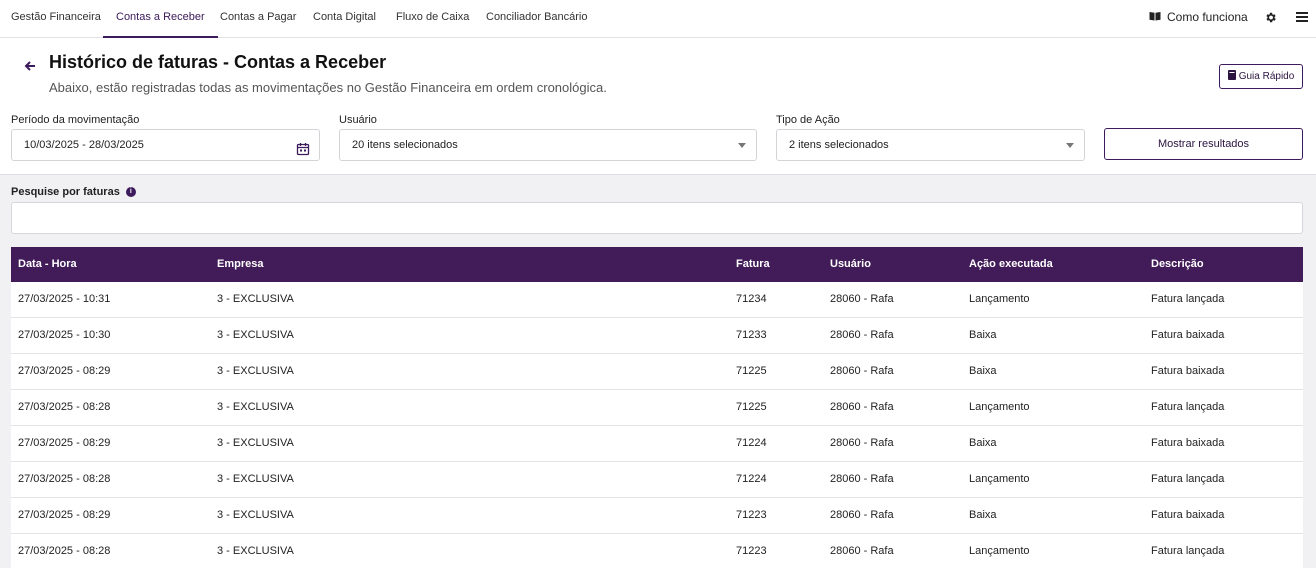  What do you see at coordinates (64, 335) in the screenshot?
I see `cell-date: 27/03/2025 - 10:30` at bounding box center [64, 335].